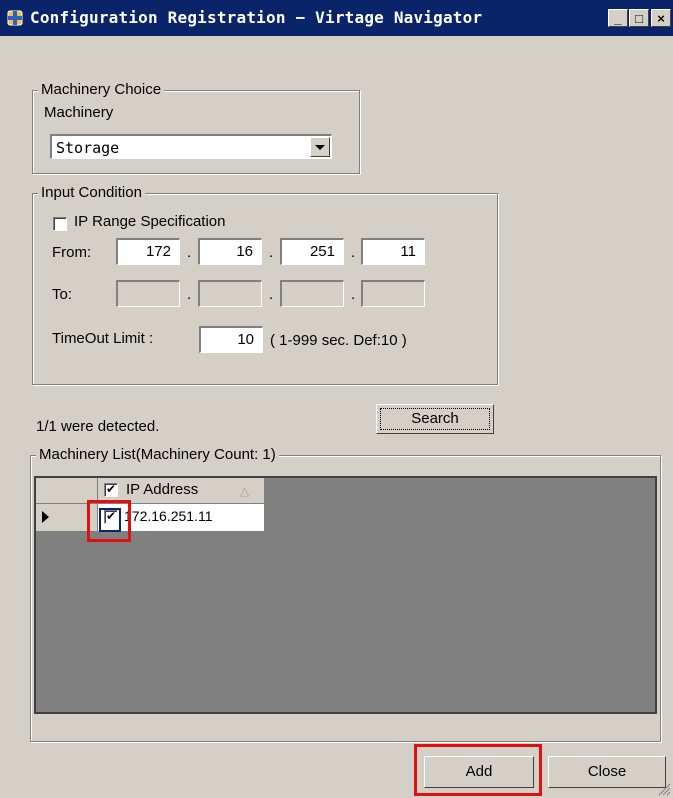 This screenshot has width=673, height=798. I want to click on timeout-hint: ( 1-999 sec. Def:10 ), so click(338, 340).